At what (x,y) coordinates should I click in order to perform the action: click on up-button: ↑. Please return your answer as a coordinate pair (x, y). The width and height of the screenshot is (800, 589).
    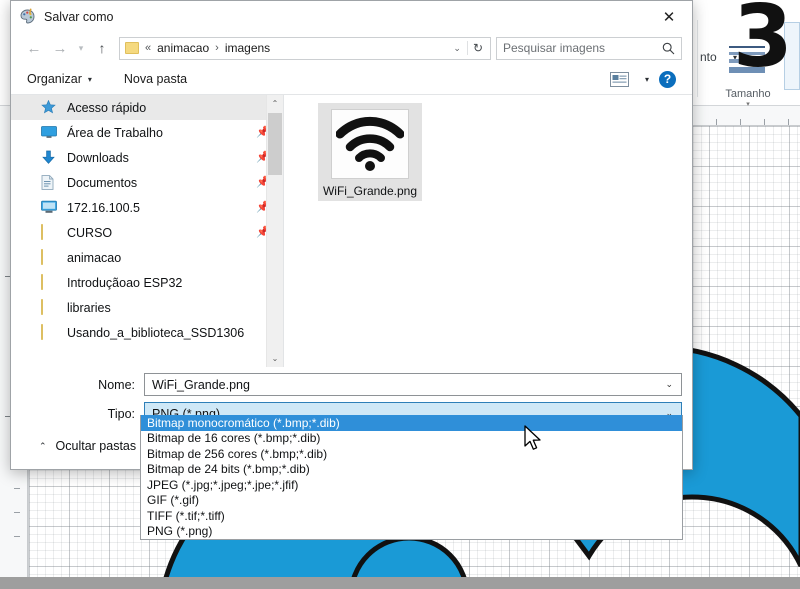
    Looking at the image, I should click on (102, 48).